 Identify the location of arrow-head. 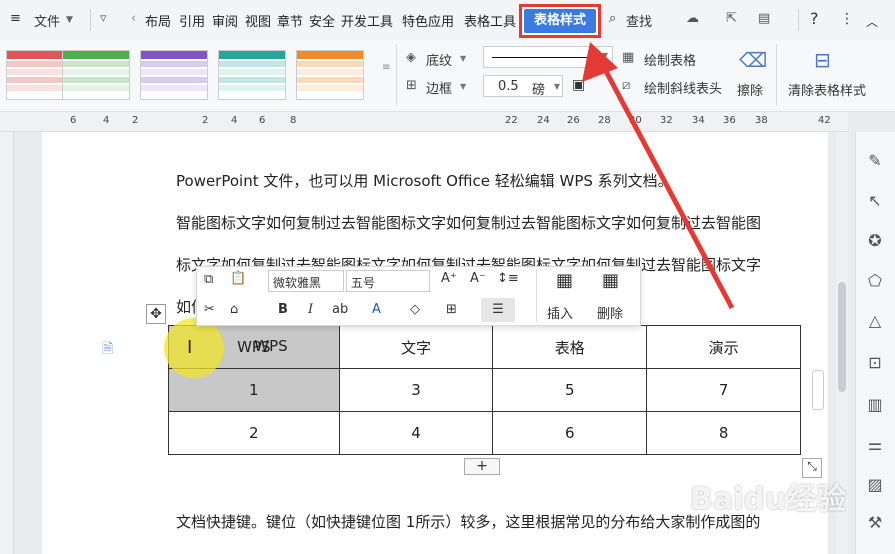
(600, 62).